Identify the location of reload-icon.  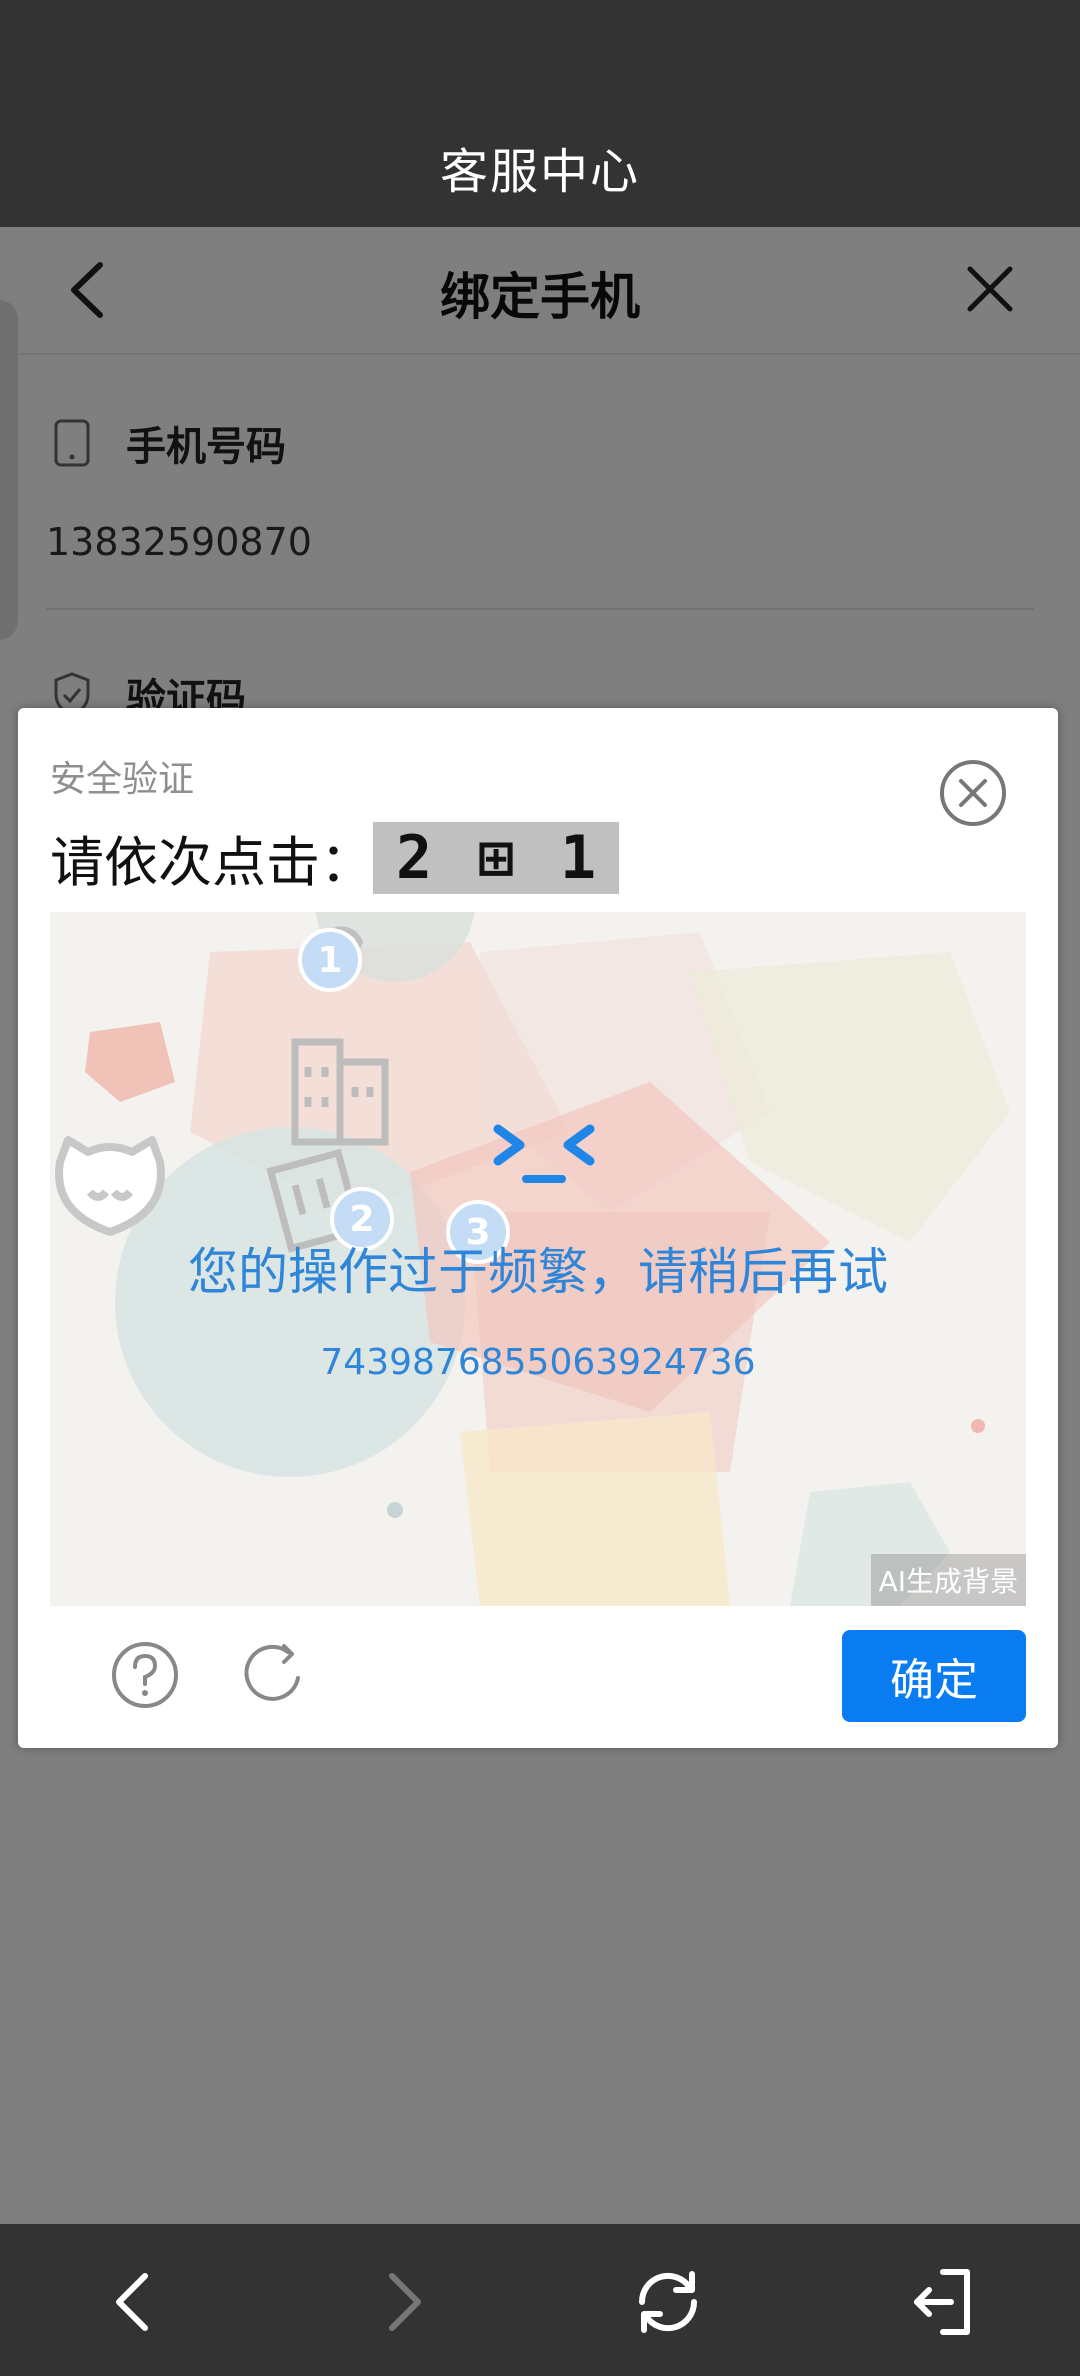
(668, 2302).